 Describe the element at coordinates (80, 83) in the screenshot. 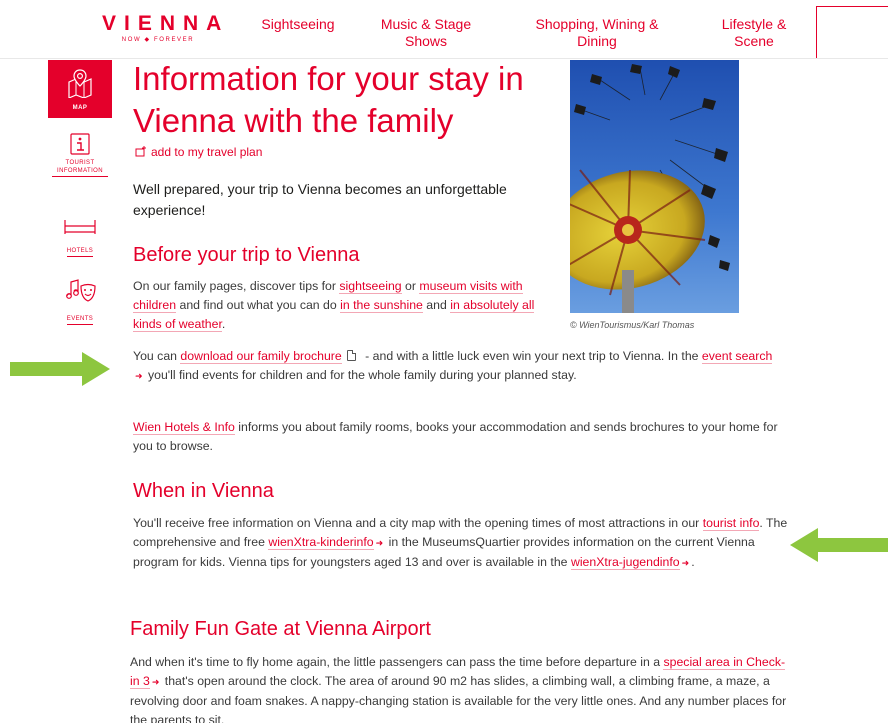

I see `map-icon` at that location.